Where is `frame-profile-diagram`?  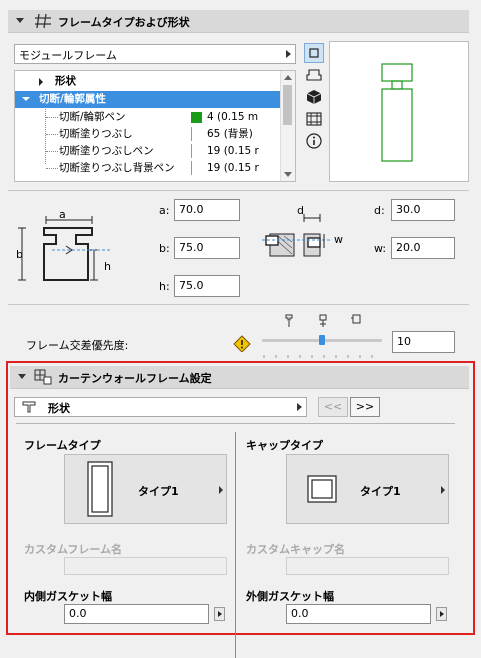
frame-profile-diagram is located at coordinates (65, 248).